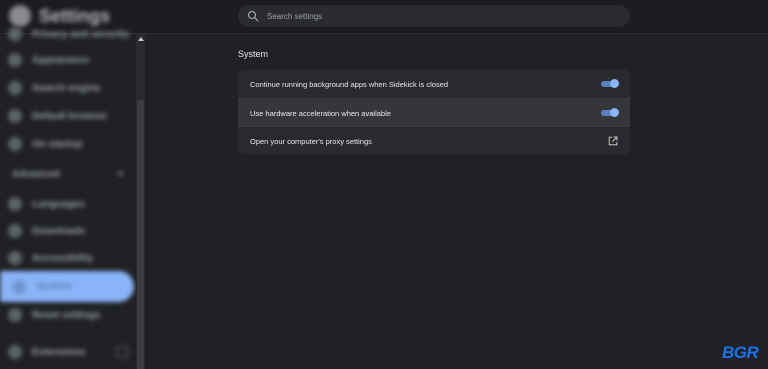 This screenshot has width=768, height=369. What do you see at coordinates (15, 34) in the screenshot?
I see `privacy-icon` at bounding box center [15, 34].